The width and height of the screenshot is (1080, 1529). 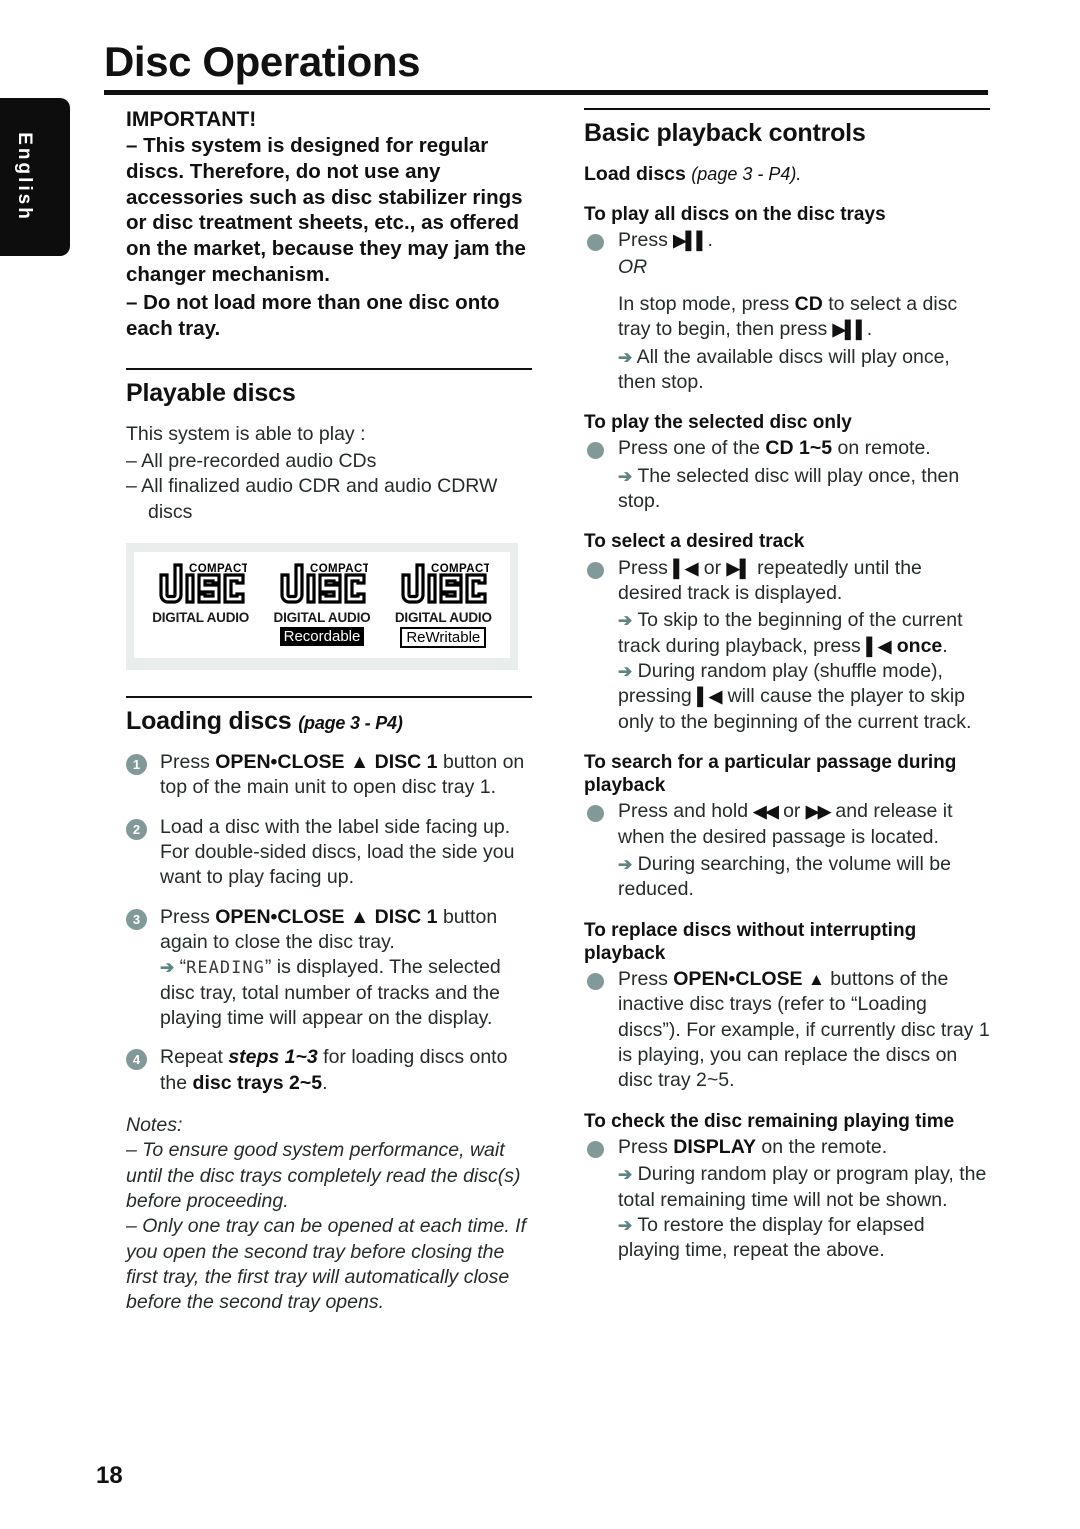 I want to click on heading-play-selected-disc: To play the selected disc only, so click(x=718, y=423).